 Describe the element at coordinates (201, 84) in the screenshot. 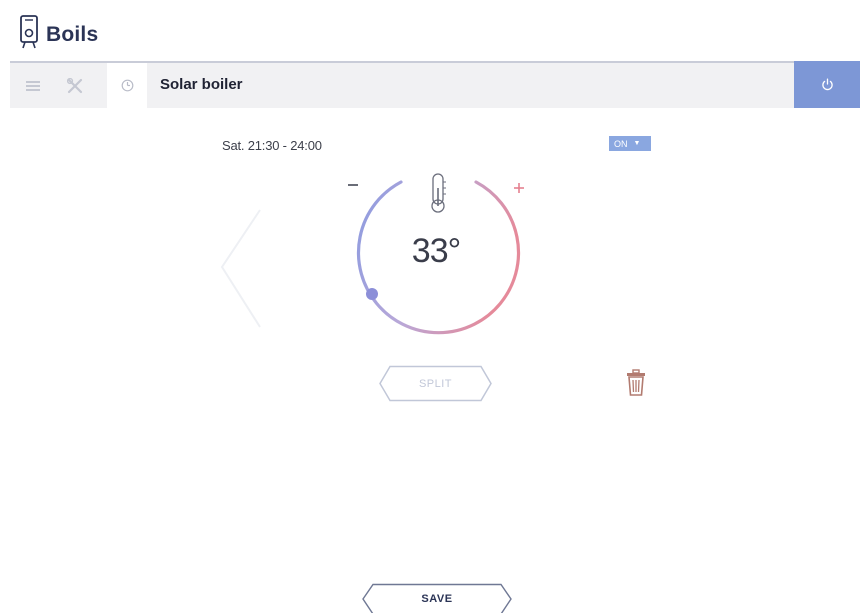

I see `toolbar-title: Solar boiler` at that location.